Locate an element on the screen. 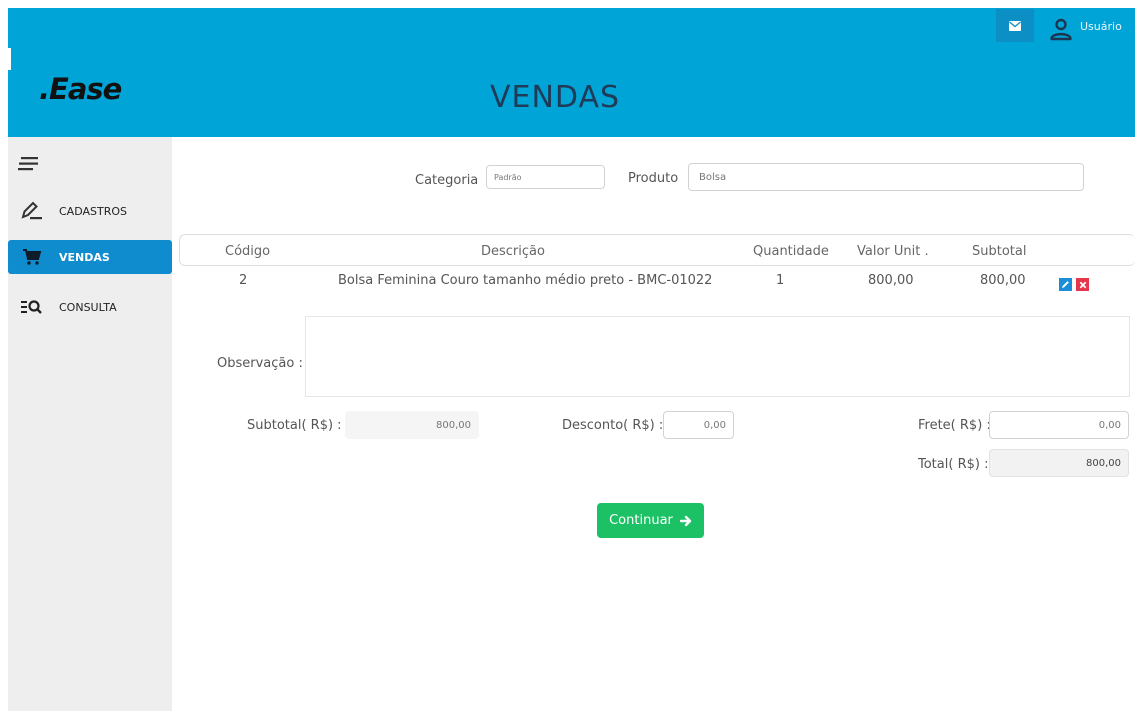 The height and width of the screenshot is (711, 1135). pen-icon is located at coordinates (32, 211).